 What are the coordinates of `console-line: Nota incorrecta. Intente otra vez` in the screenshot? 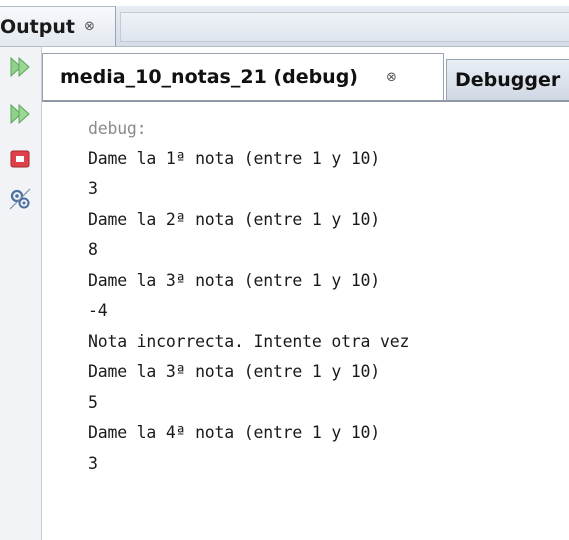 It's located at (249, 341).